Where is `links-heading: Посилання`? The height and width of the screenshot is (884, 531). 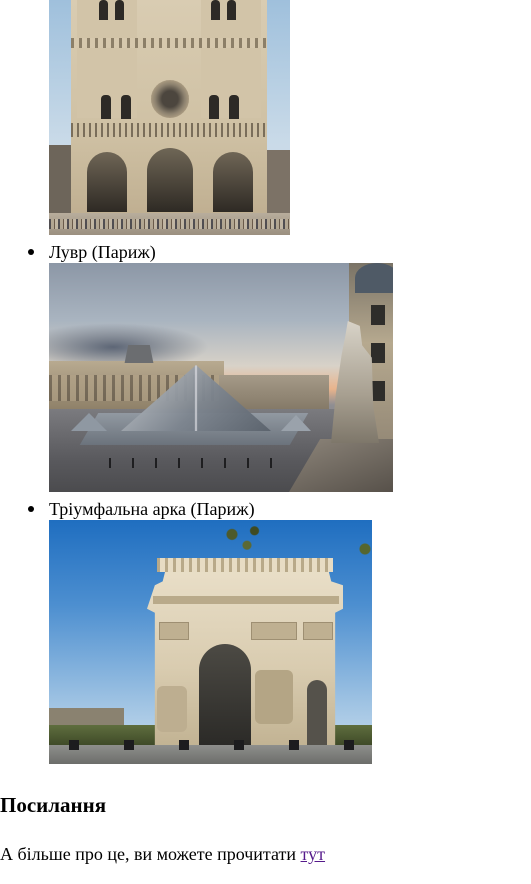 links-heading: Посилання is located at coordinates (53, 805).